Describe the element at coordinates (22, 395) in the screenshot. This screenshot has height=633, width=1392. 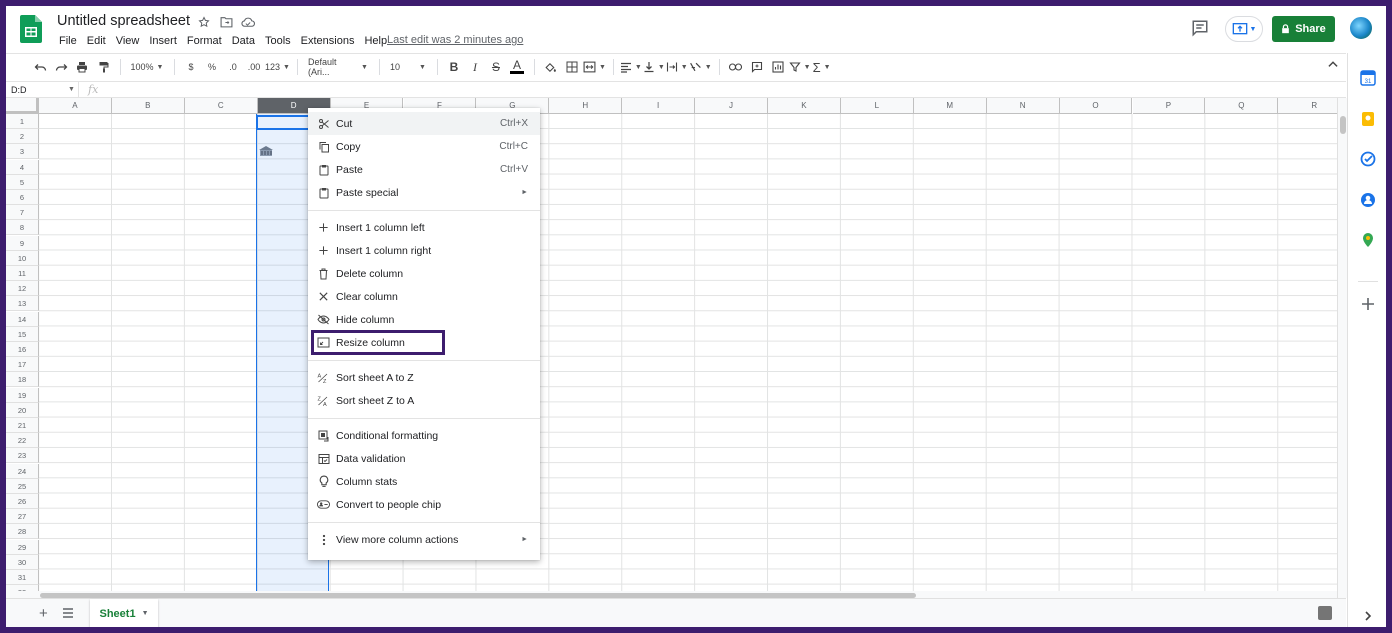
I see `row-header: 19` at that location.